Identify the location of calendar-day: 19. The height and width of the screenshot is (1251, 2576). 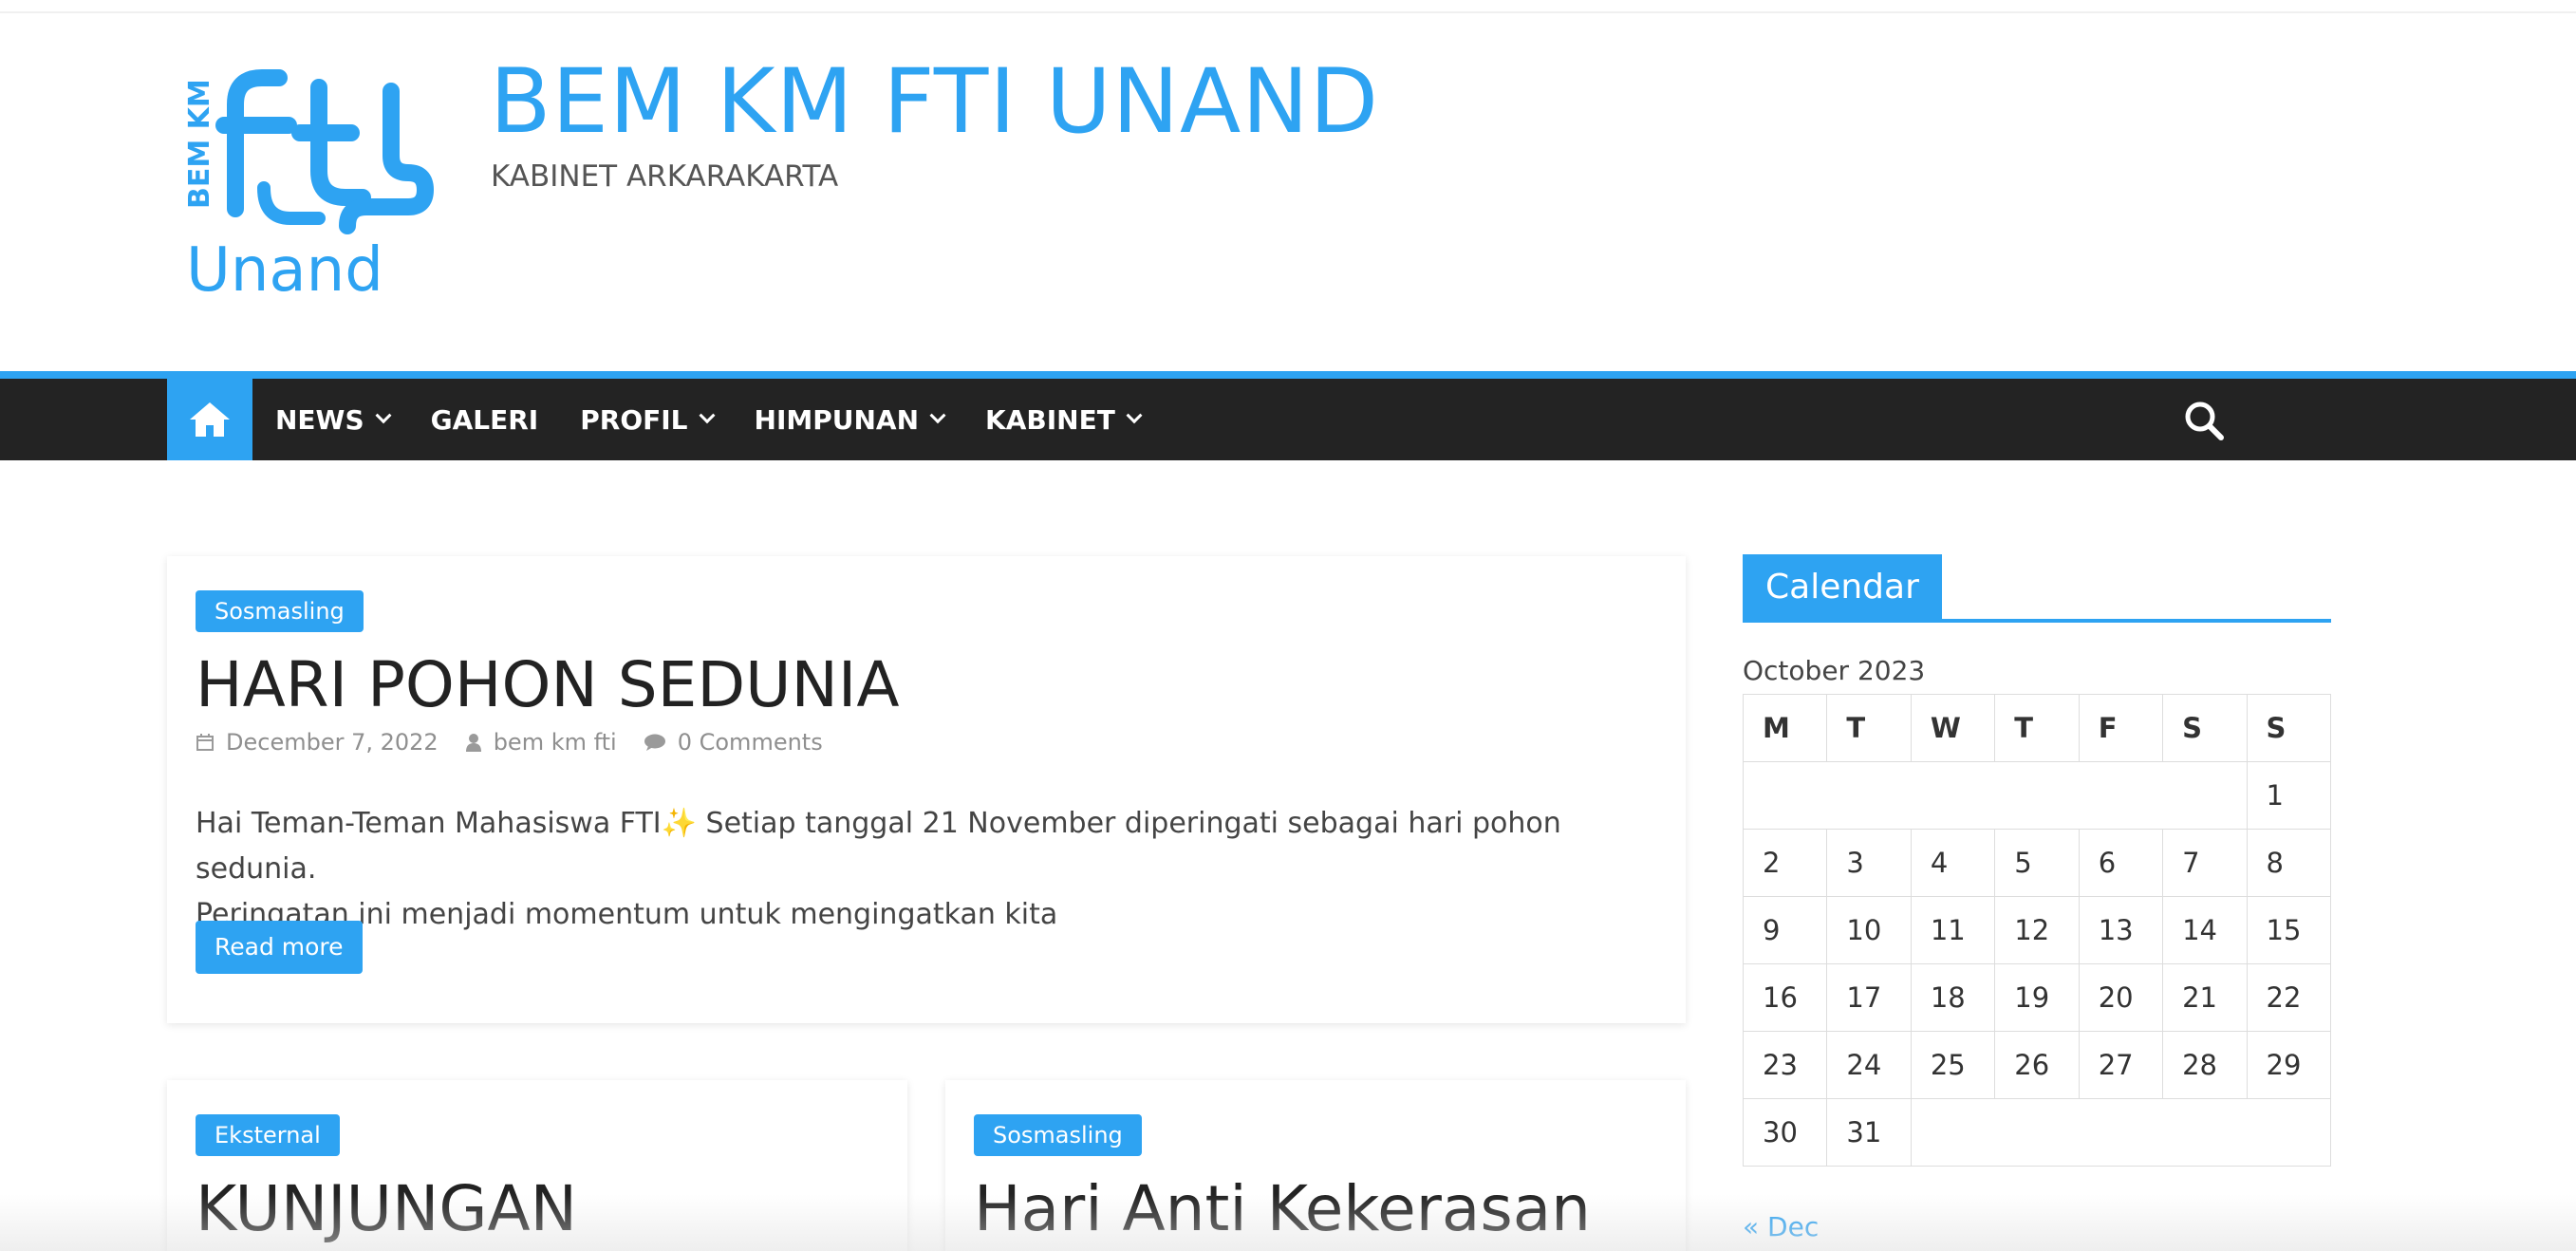
(2037, 997).